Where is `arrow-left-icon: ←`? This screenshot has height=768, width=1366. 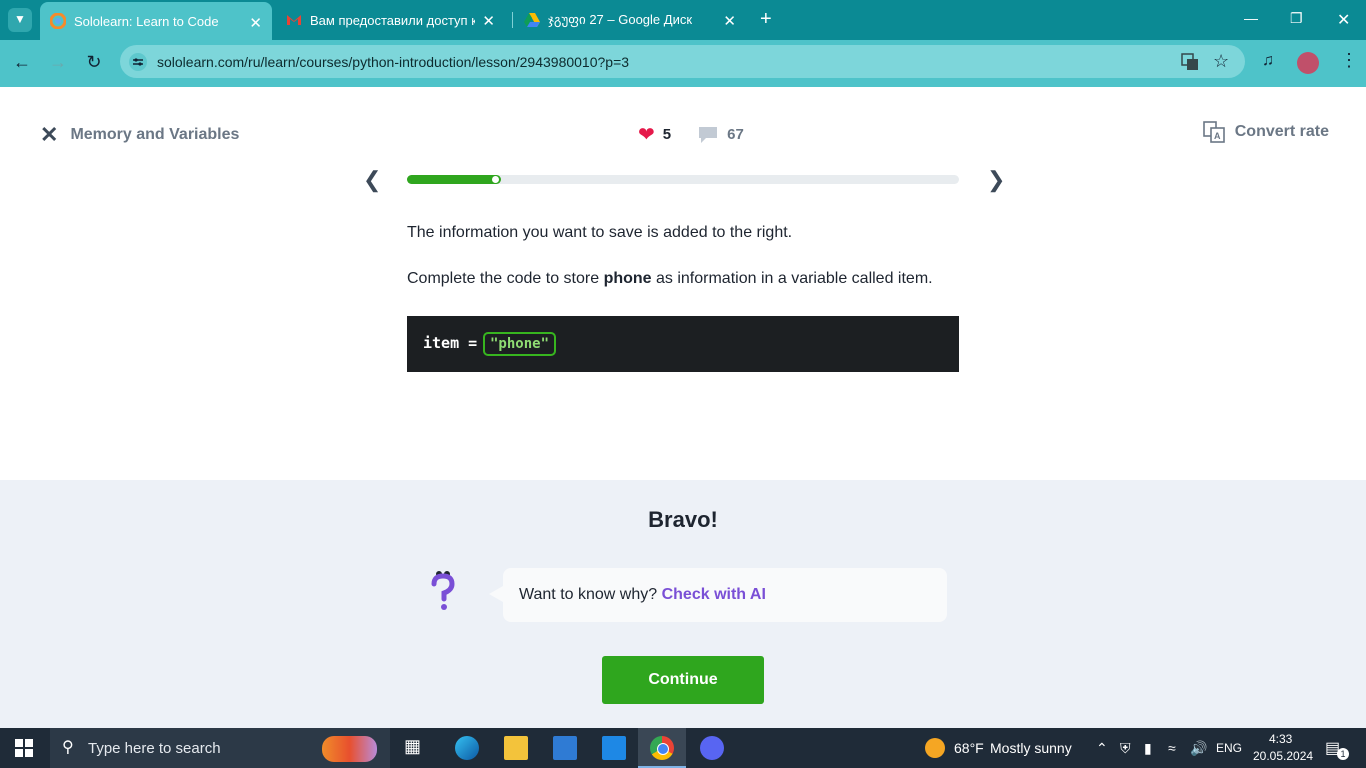
arrow-left-icon: ← is located at coordinates (22, 62).